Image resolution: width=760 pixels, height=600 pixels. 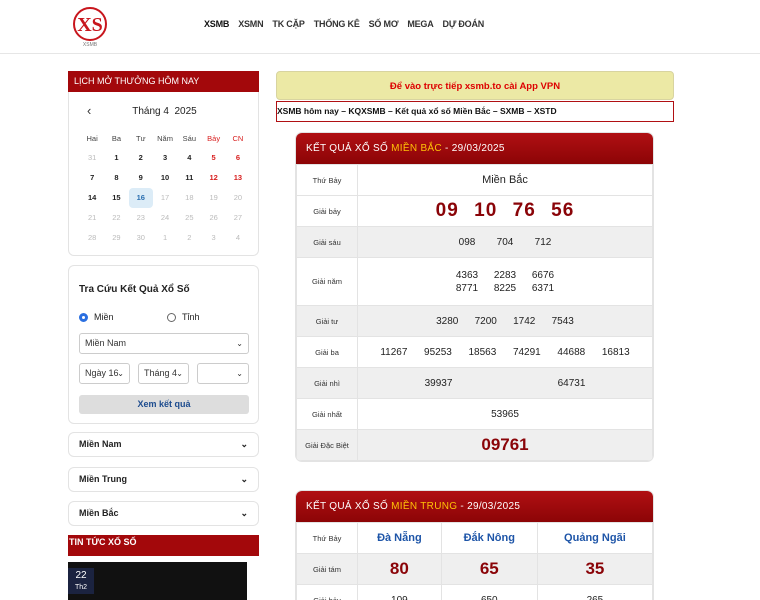 What do you see at coordinates (163, 81) in the screenshot?
I see `calendar-title: LỊCH MỞ THƯỞNG HÔM NAY` at bounding box center [163, 81].